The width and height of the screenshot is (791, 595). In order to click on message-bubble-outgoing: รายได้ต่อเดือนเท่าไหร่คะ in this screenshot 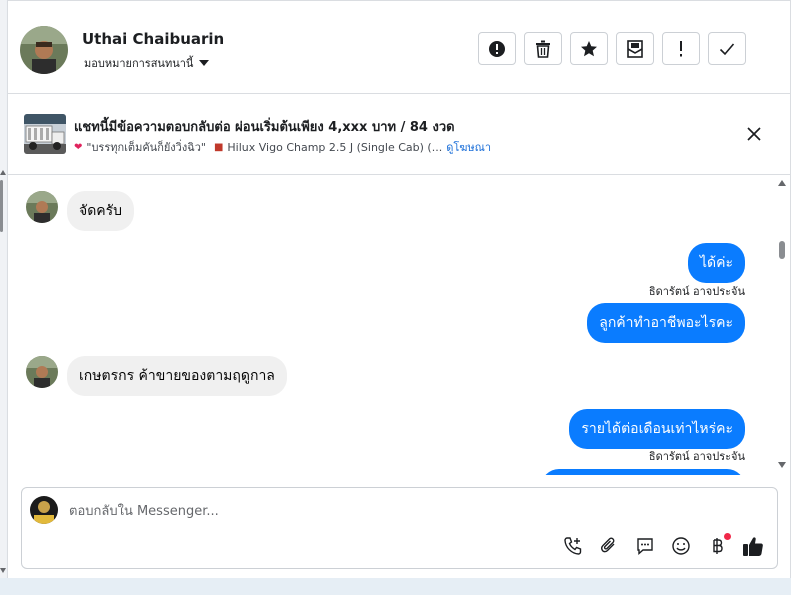, I will do `click(657, 429)`.